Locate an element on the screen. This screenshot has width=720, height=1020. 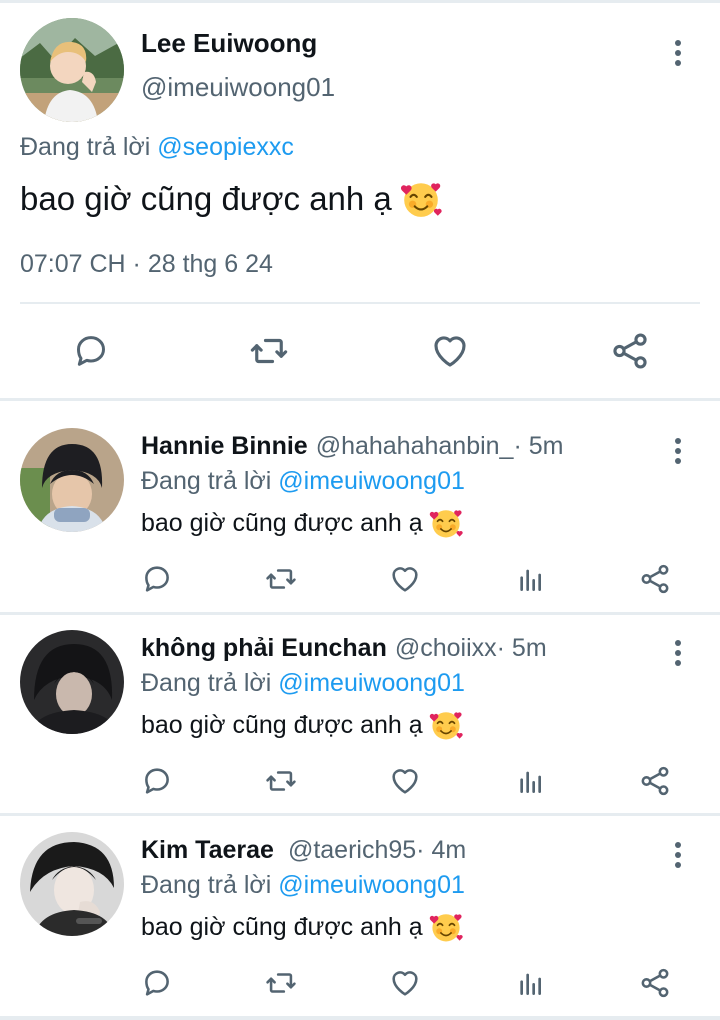
replying-to: Đang trả lời @seopiexxc is located at coordinates (157, 147).